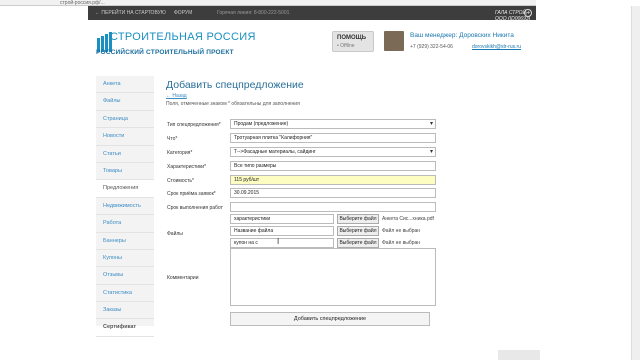 Image resolution: width=640 pixels, height=360 pixels. Describe the element at coordinates (194, 125) in the screenshot. I see `type-label: Тип спецпредложения*` at that location.